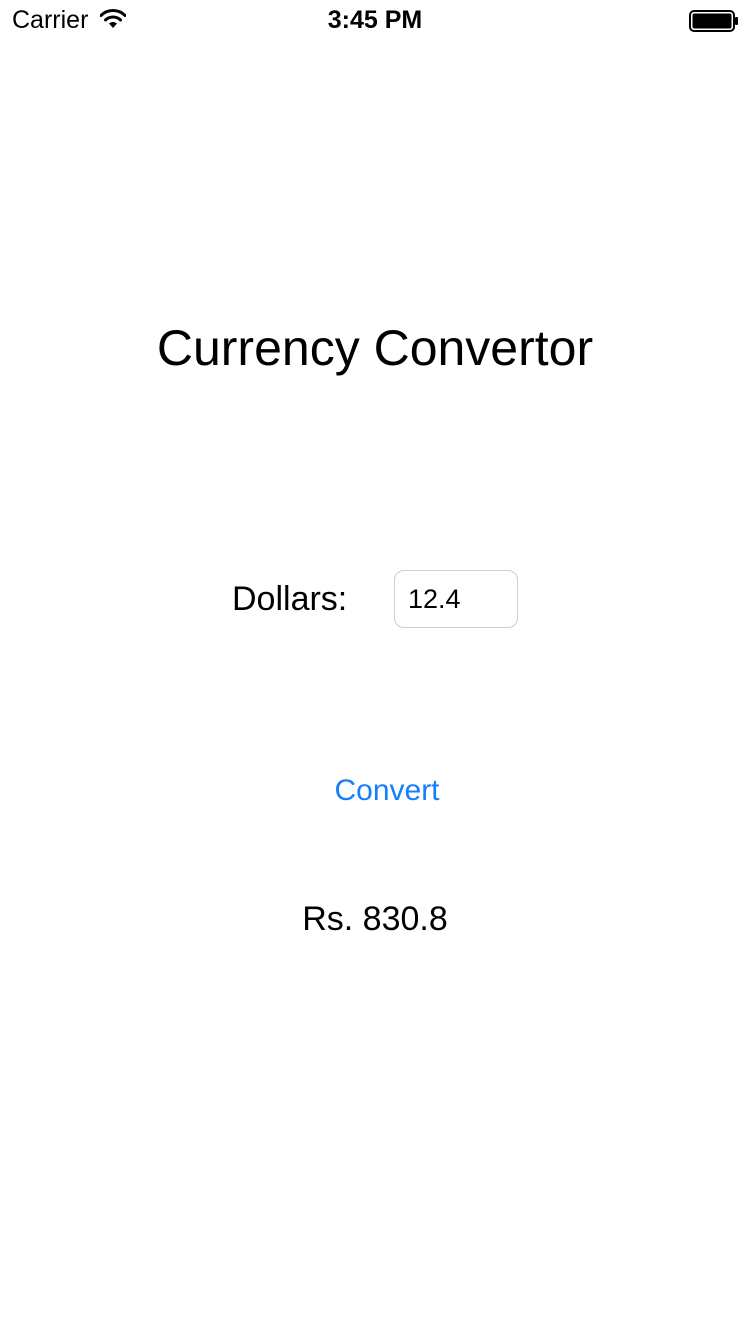  Describe the element at coordinates (387, 791) in the screenshot. I see `convert-button: Convert` at that location.